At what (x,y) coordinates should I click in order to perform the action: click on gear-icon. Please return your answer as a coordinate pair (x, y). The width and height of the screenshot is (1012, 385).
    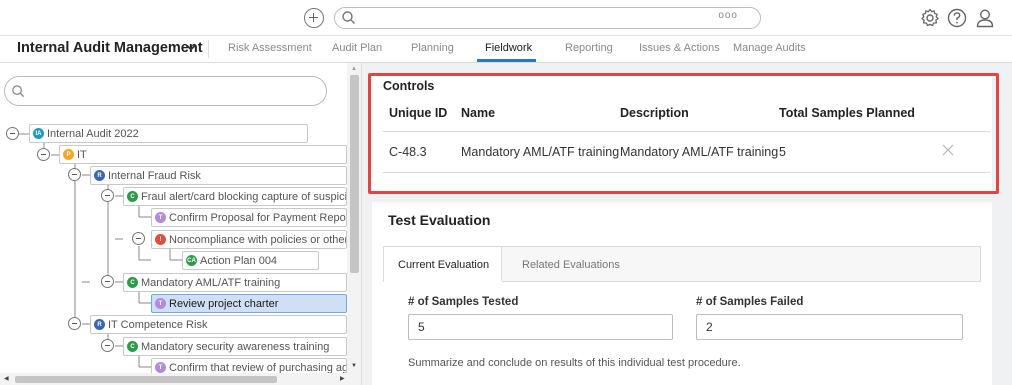
    Looking at the image, I should click on (930, 18).